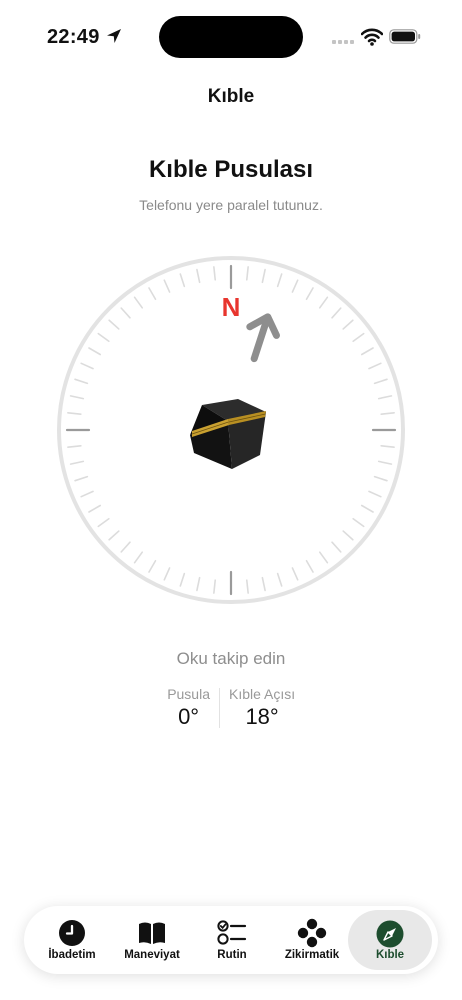 The image size is (462, 1000). I want to click on instruction-text: Oku takip edin, so click(231, 658).